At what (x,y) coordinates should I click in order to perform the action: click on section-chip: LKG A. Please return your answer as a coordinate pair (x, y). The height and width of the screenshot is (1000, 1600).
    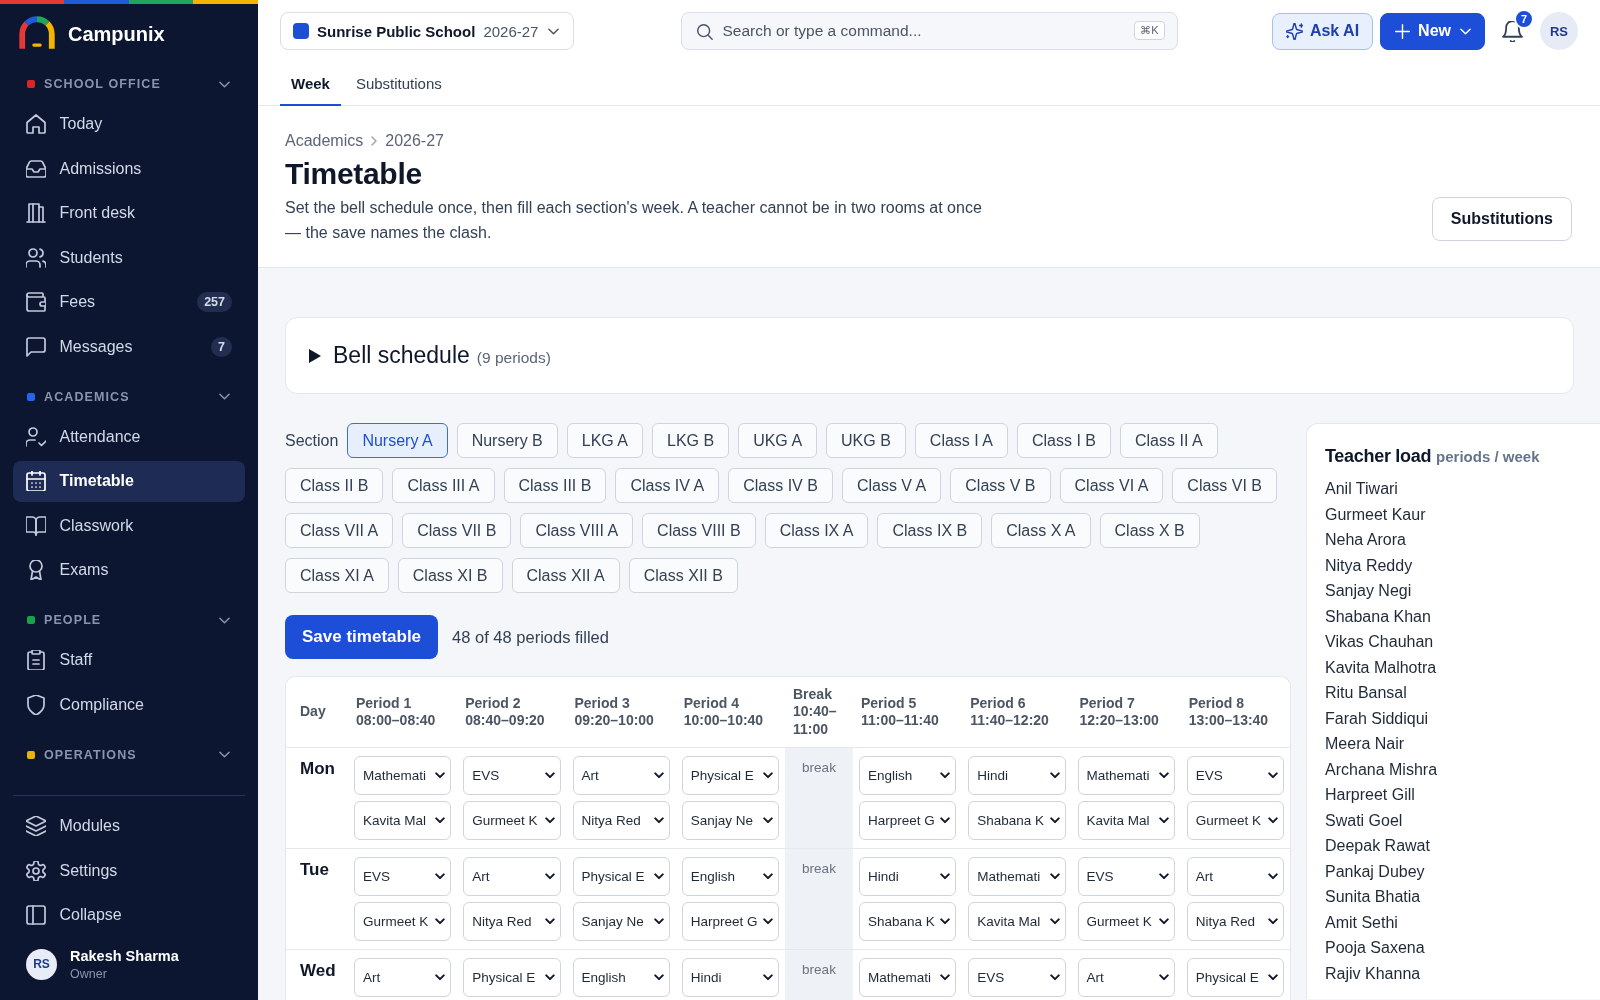
    Looking at the image, I should click on (604, 440).